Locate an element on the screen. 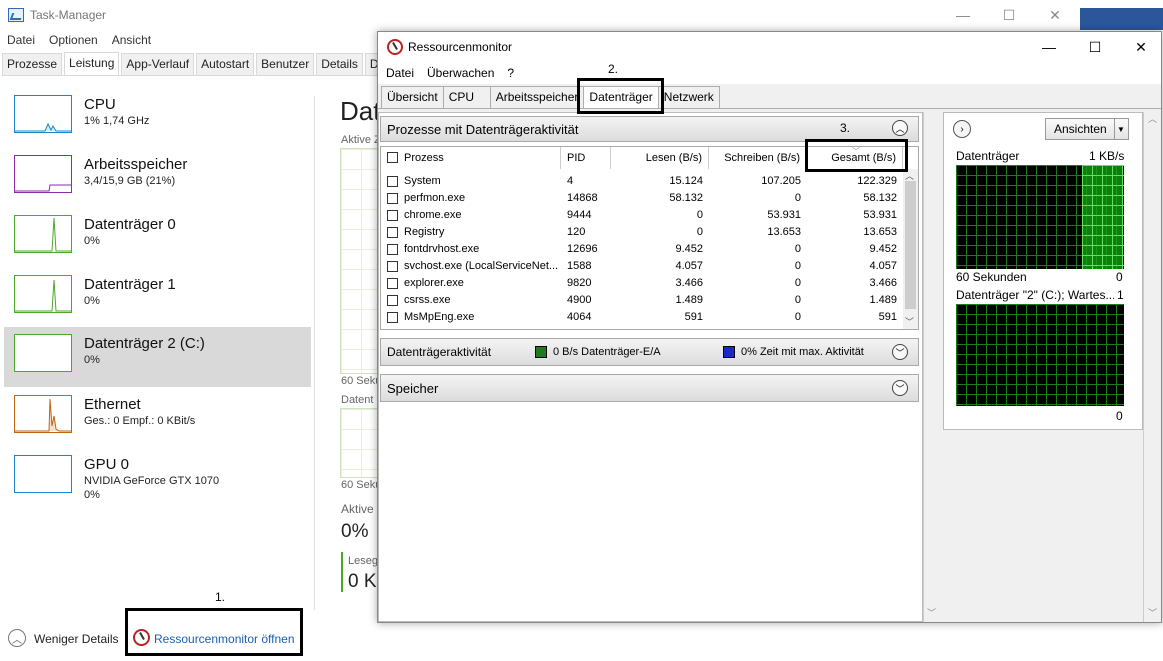 Image resolution: width=1163 pixels, height=661 pixels. process-panel-title: Prozesse mit Datenträgeraktivität is located at coordinates (483, 129).